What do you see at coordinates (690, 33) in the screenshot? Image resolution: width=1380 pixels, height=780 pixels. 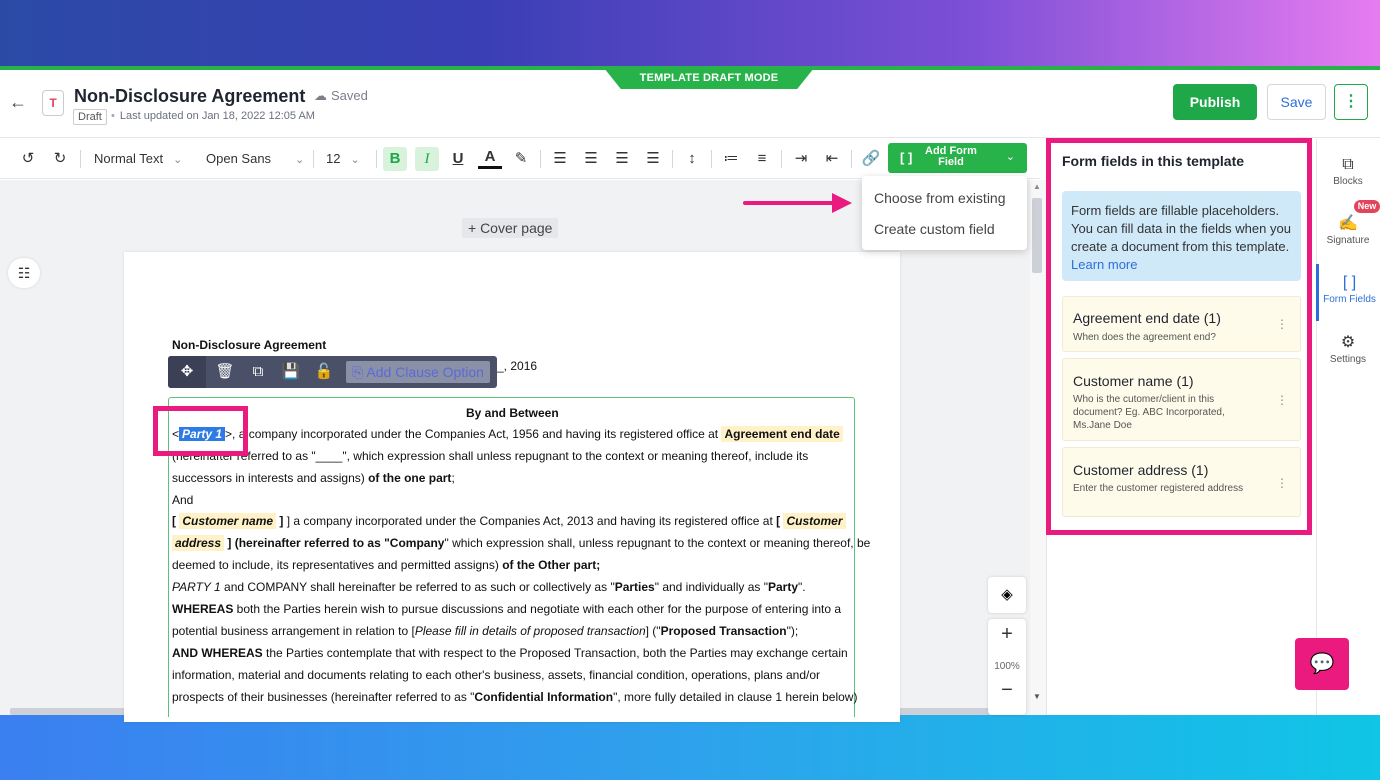 I see `top-decorative-band` at bounding box center [690, 33].